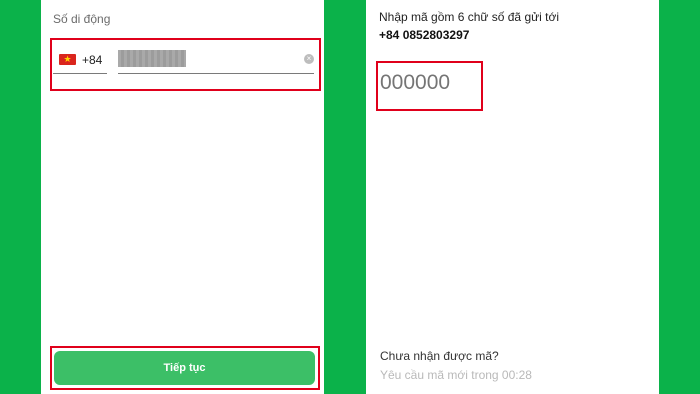  I want to click on otp-prompt: Nhập mã gồm 6 chữ số đã gửi tới, so click(469, 17).